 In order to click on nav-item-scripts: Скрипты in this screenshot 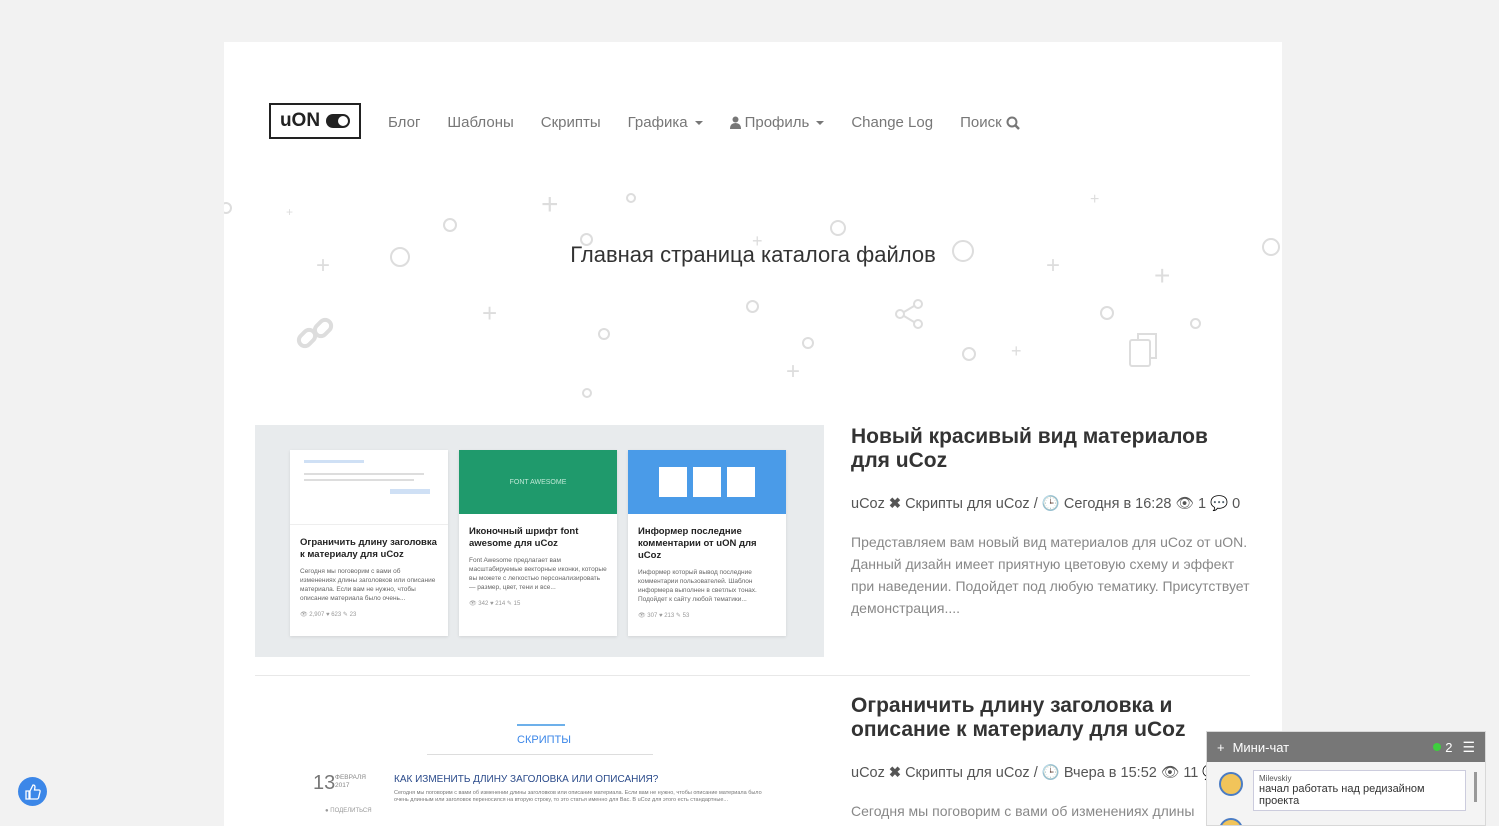, I will do `click(571, 122)`.